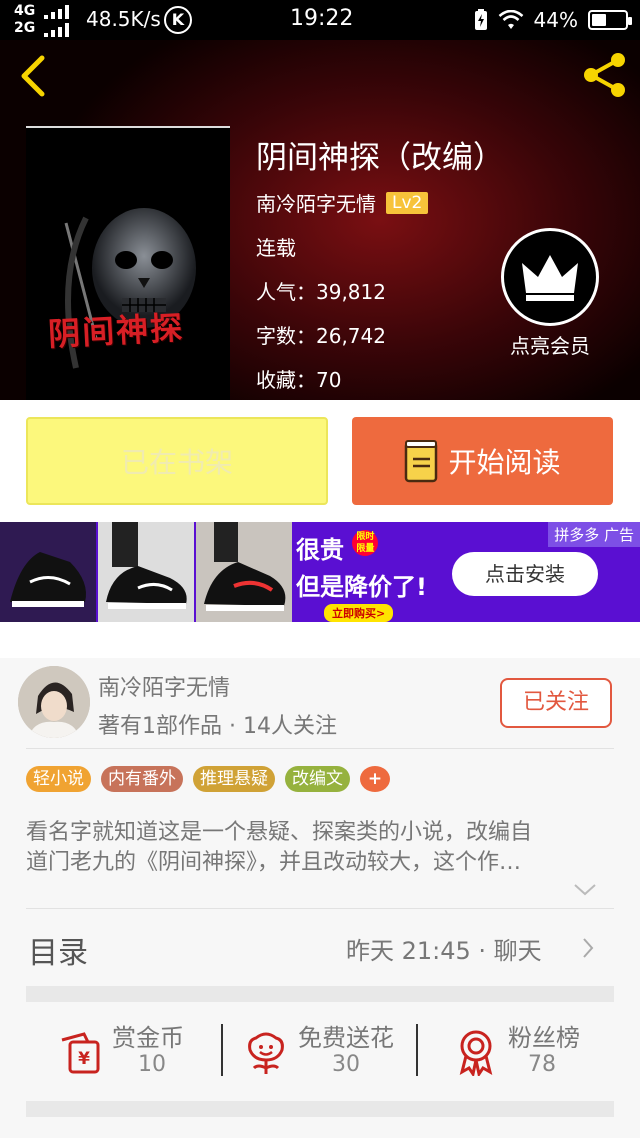  I want to click on tag-extras: 内有番外, so click(142, 779).